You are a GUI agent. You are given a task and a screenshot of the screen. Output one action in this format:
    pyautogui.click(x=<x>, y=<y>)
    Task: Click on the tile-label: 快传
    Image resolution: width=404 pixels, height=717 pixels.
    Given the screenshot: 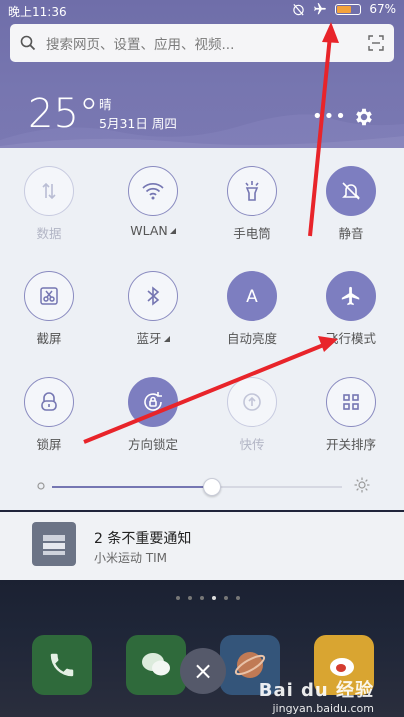 What is the action you would take?
    pyautogui.click(x=252, y=444)
    